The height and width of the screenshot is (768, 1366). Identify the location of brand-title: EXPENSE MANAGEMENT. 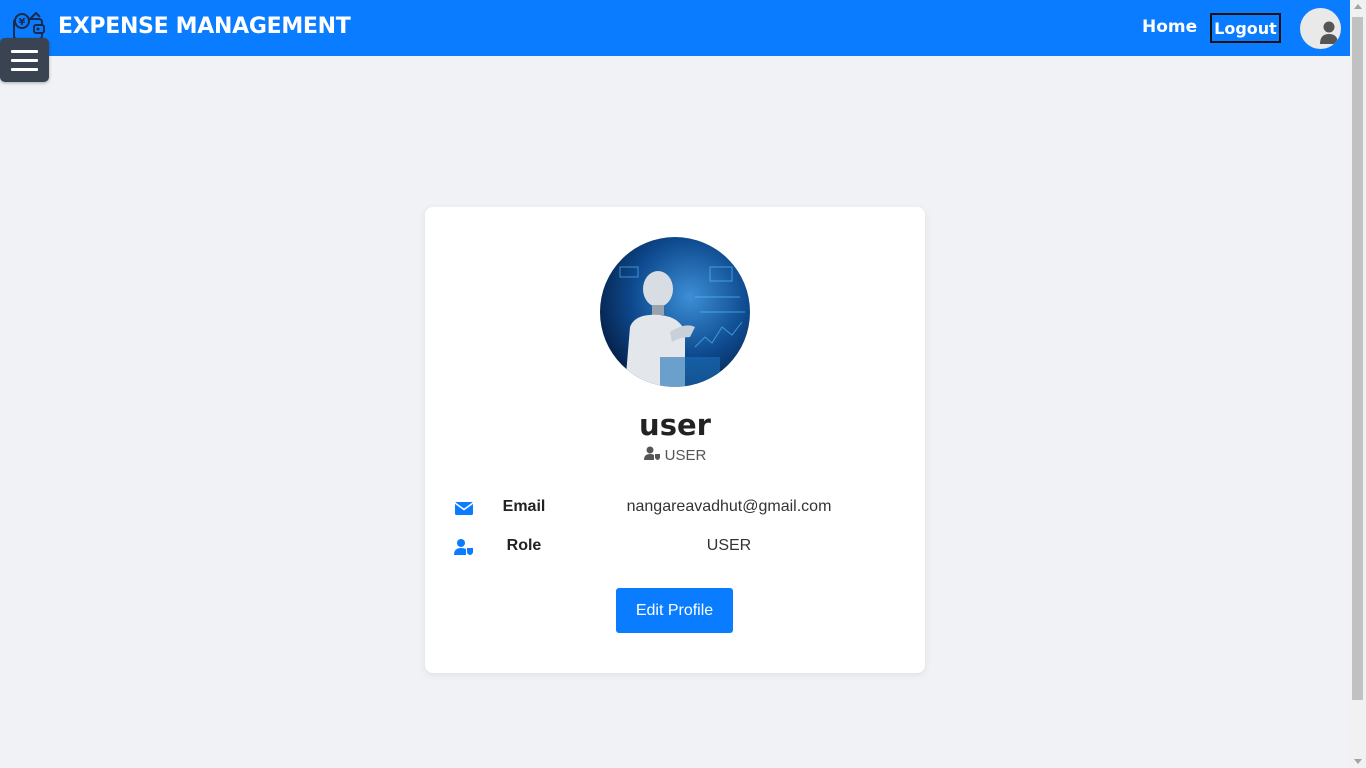
(204, 26).